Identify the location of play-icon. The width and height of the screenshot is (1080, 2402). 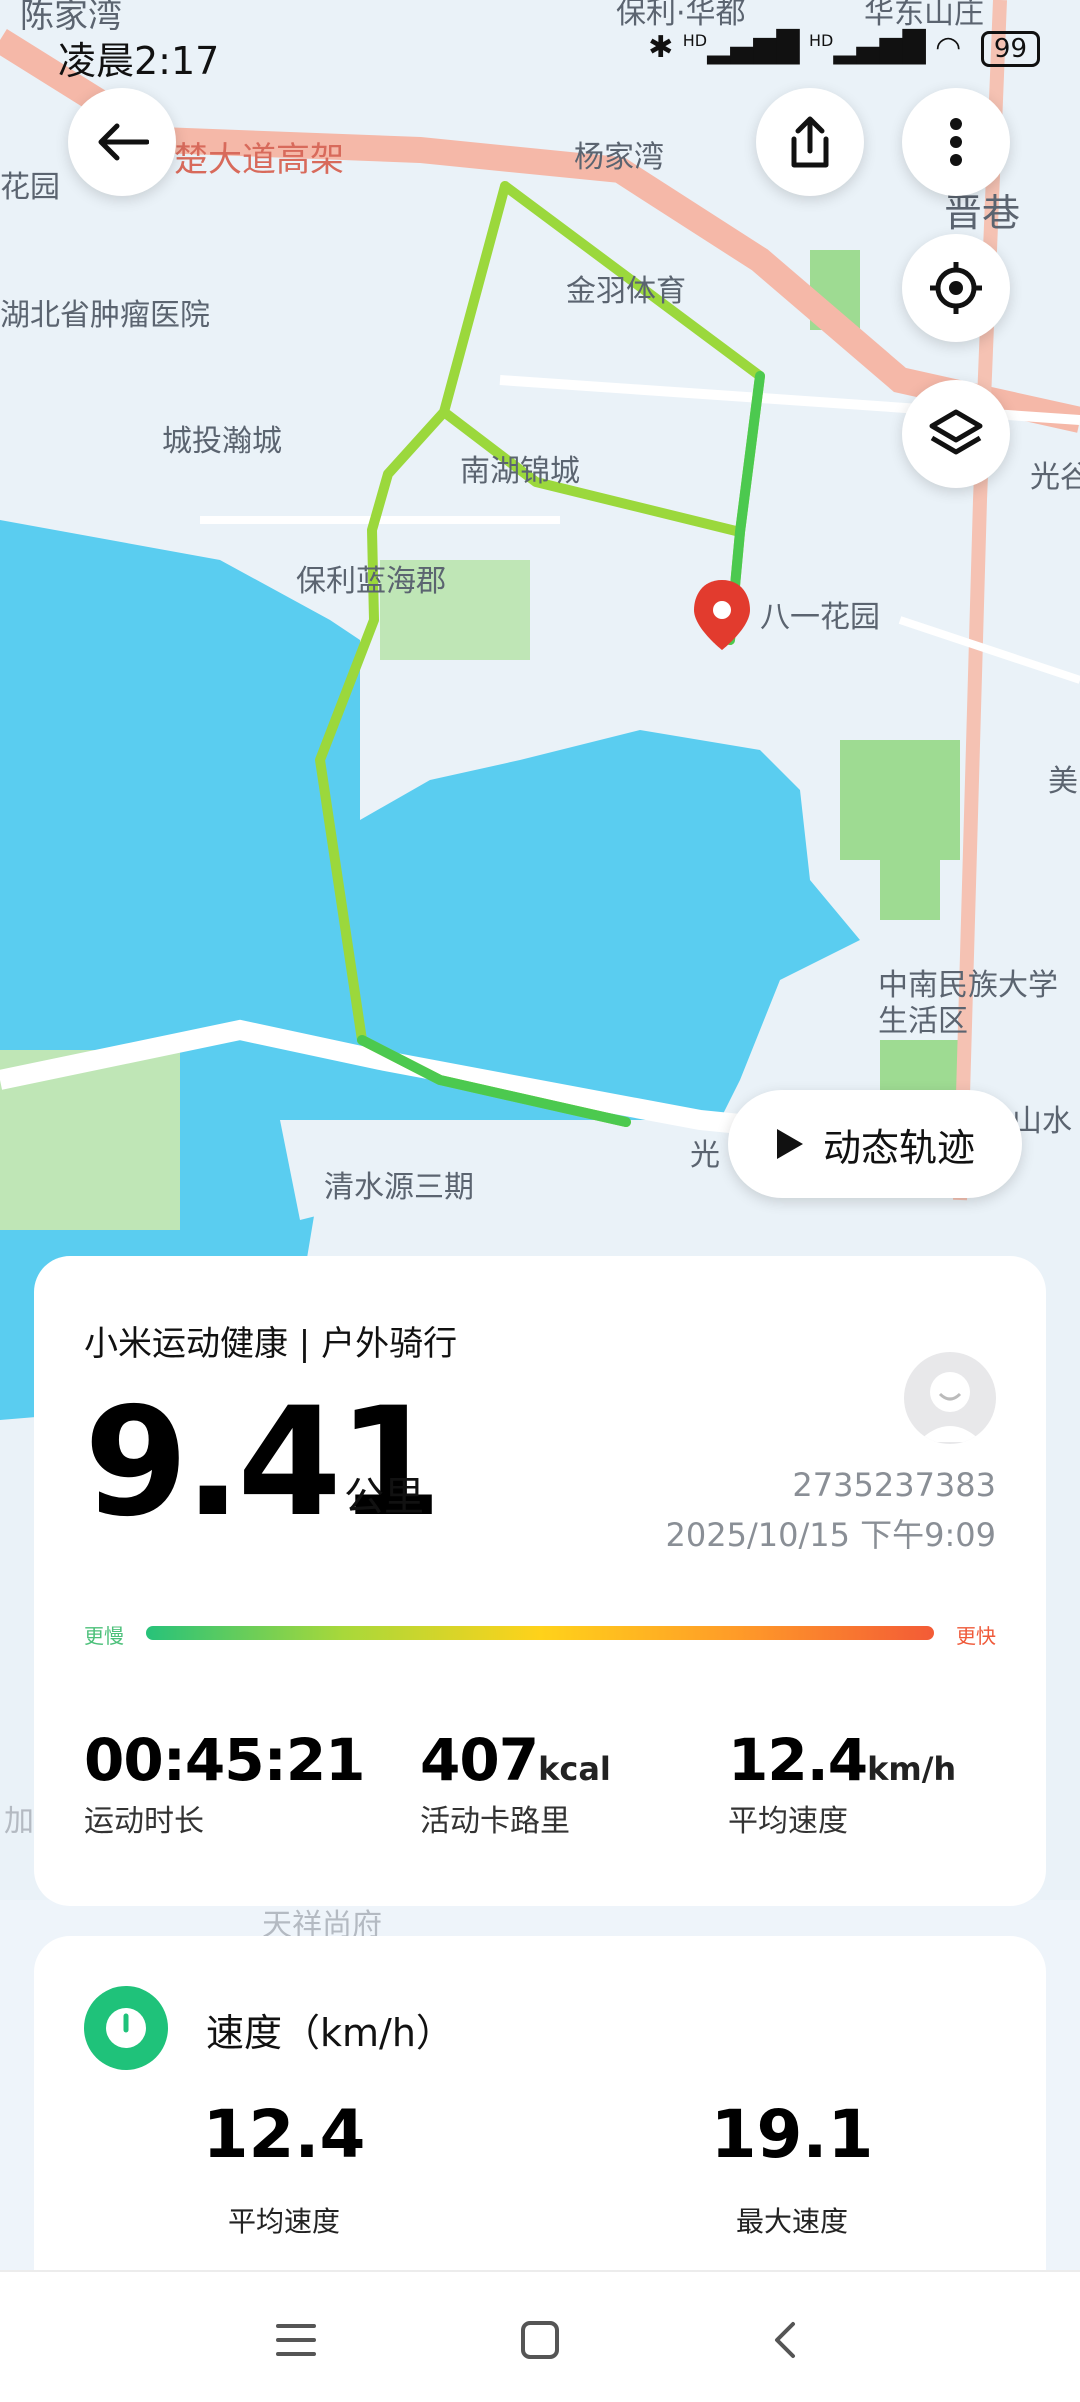
(789, 1144).